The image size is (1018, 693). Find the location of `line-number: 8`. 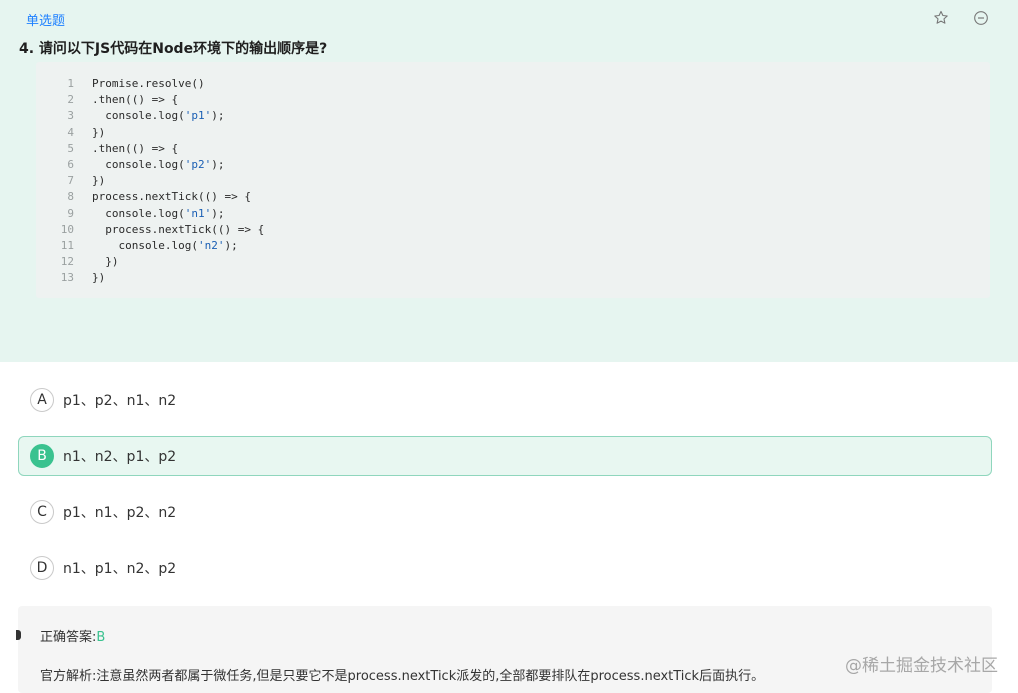

line-number: 8 is located at coordinates (70, 197).